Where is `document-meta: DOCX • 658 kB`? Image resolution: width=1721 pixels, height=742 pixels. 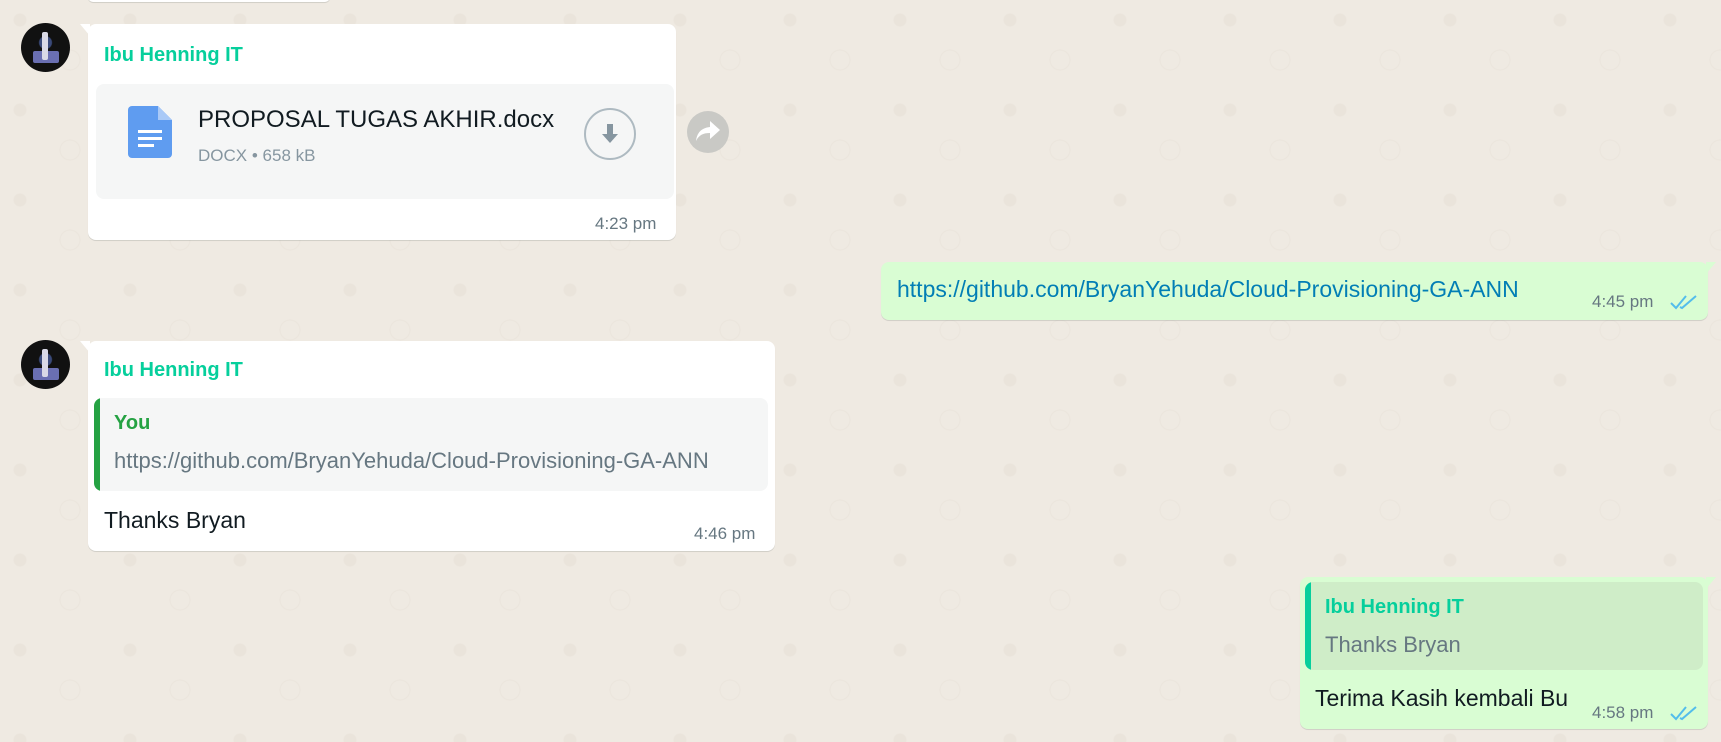
document-meta: DOCX • 658 kB is located at coordinates (256, 156).